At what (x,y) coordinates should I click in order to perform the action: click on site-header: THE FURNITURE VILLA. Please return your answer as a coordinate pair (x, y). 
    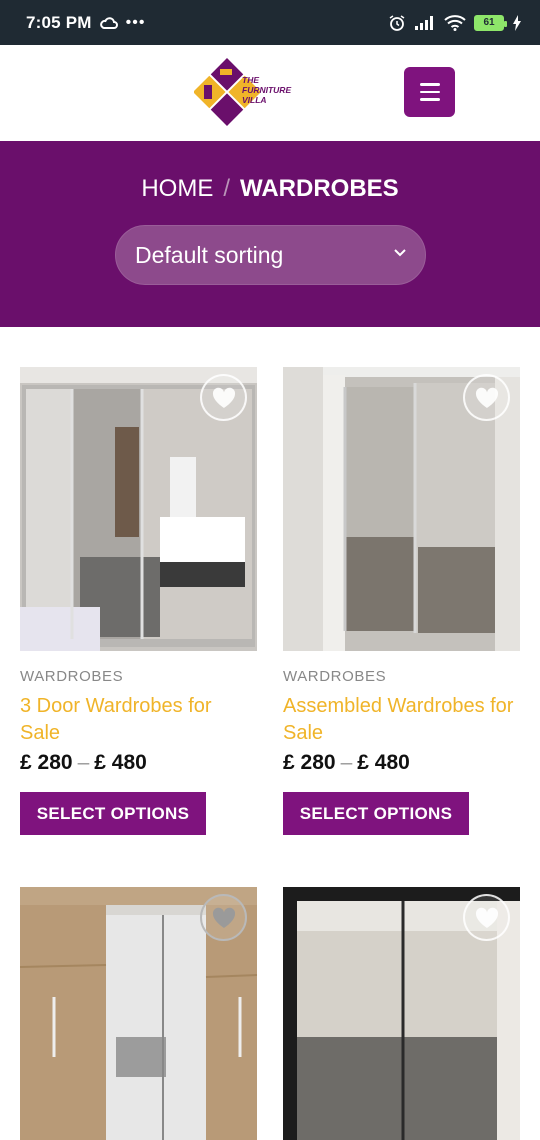
    Looking at the image, I should click on (270, 93).